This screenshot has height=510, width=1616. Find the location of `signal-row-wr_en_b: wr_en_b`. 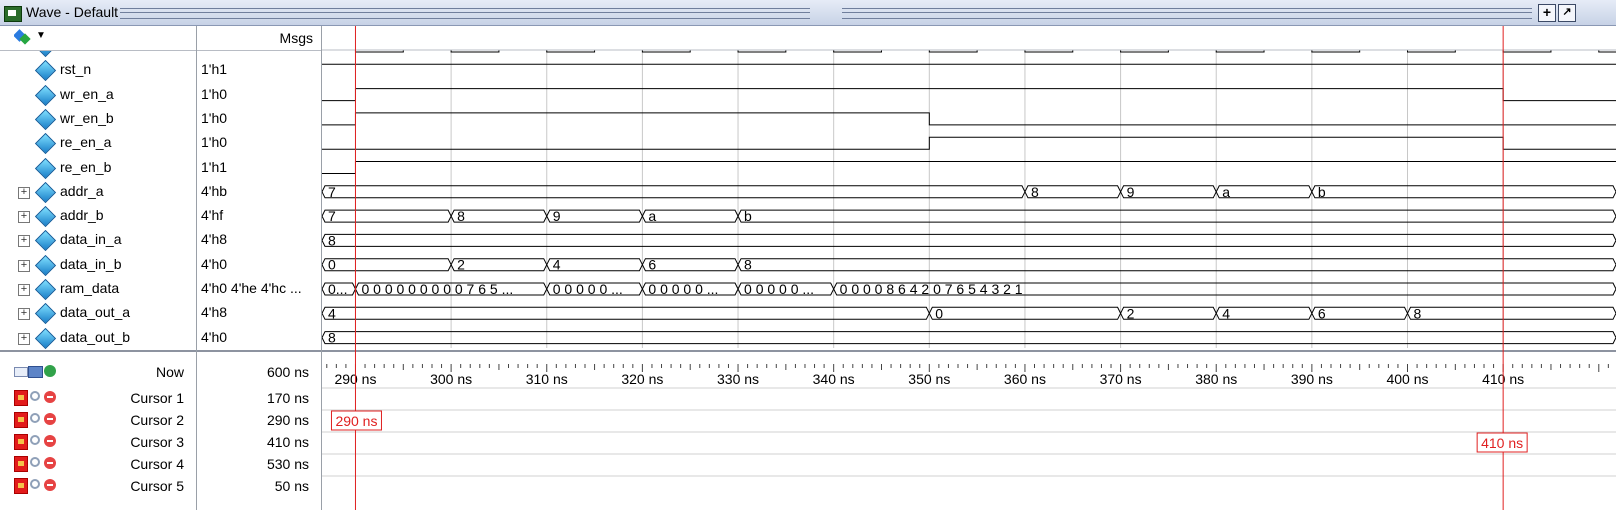

signal-row-wr_en_b: wr_en_b is located at coordinates (98, 119).